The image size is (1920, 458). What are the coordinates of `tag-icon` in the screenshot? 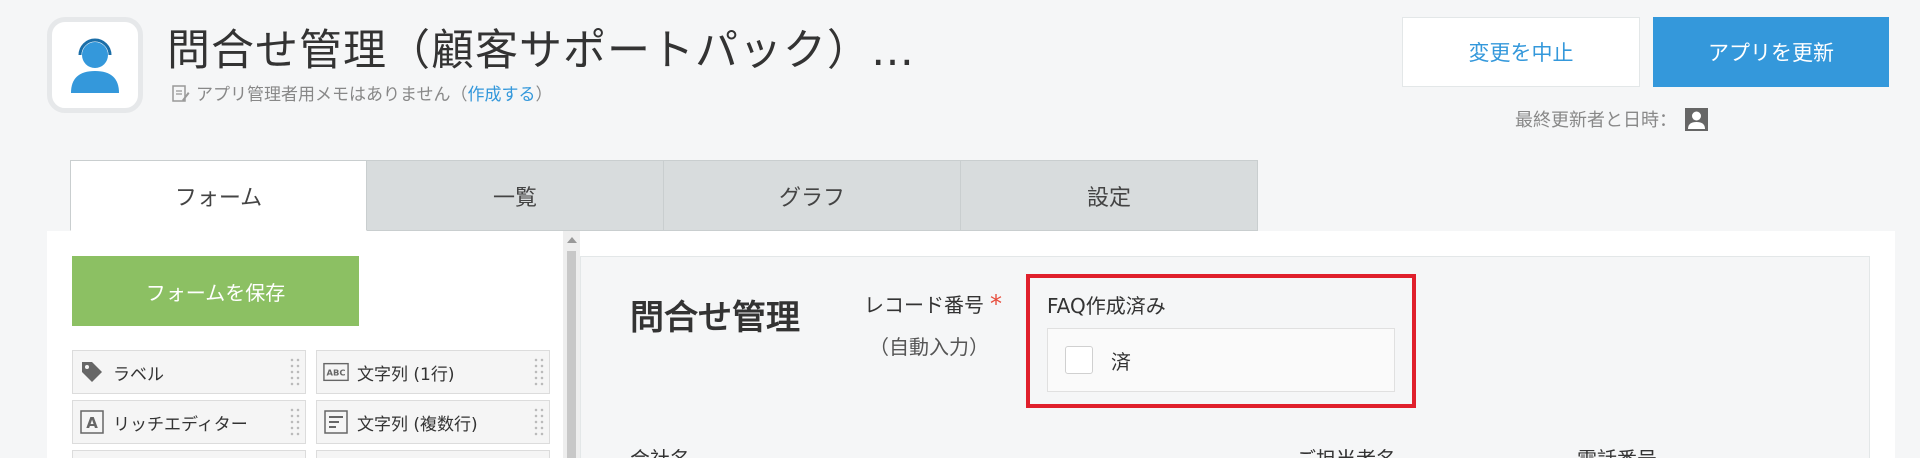 It's located at (92, 372).